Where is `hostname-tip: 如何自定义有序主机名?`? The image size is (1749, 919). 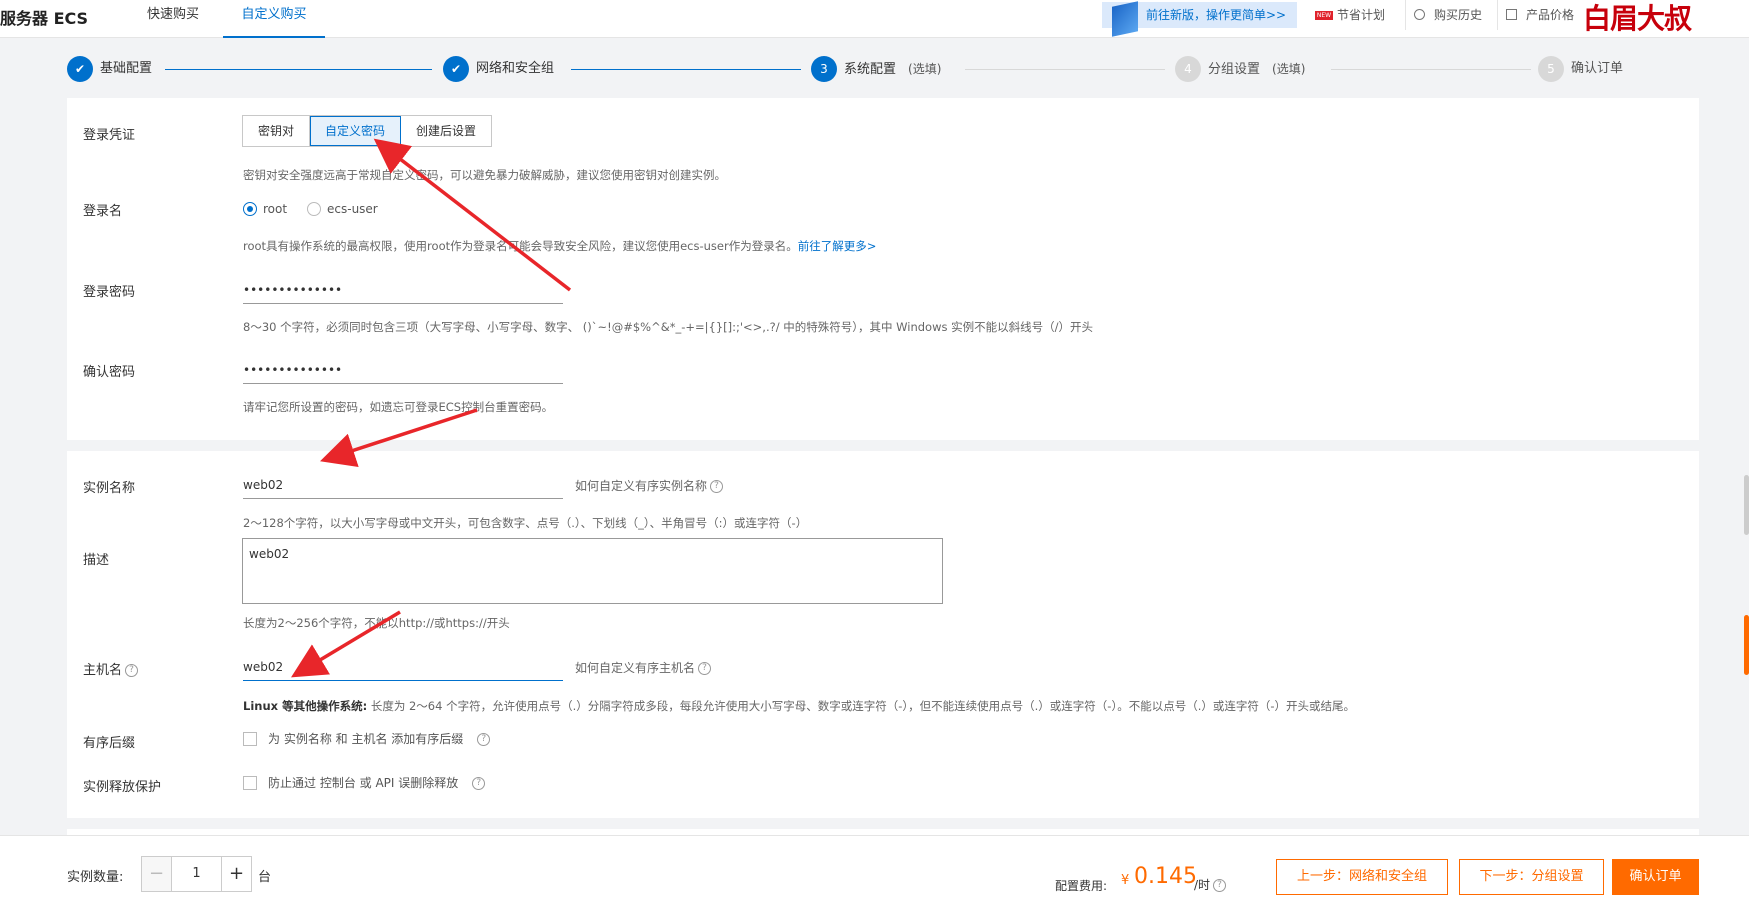
hostname-tip: 如何自定义有序主机名? is located at coordinates (643, 667).